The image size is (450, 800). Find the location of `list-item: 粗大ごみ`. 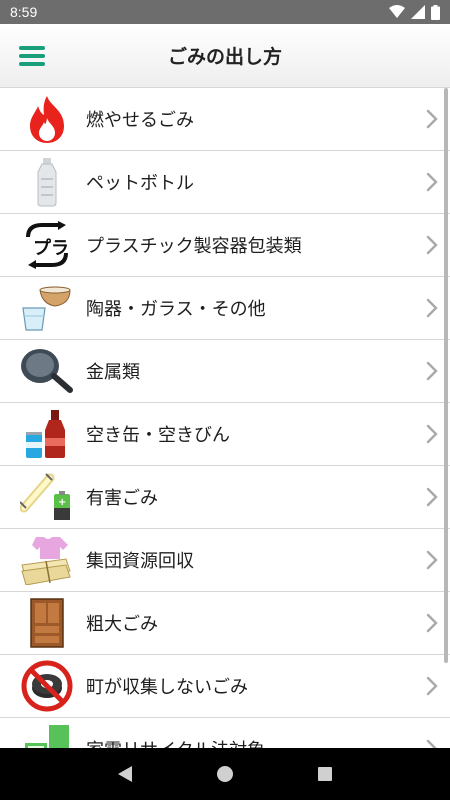

list-item: 粗大ごみ is located at coordinates (225, 623).